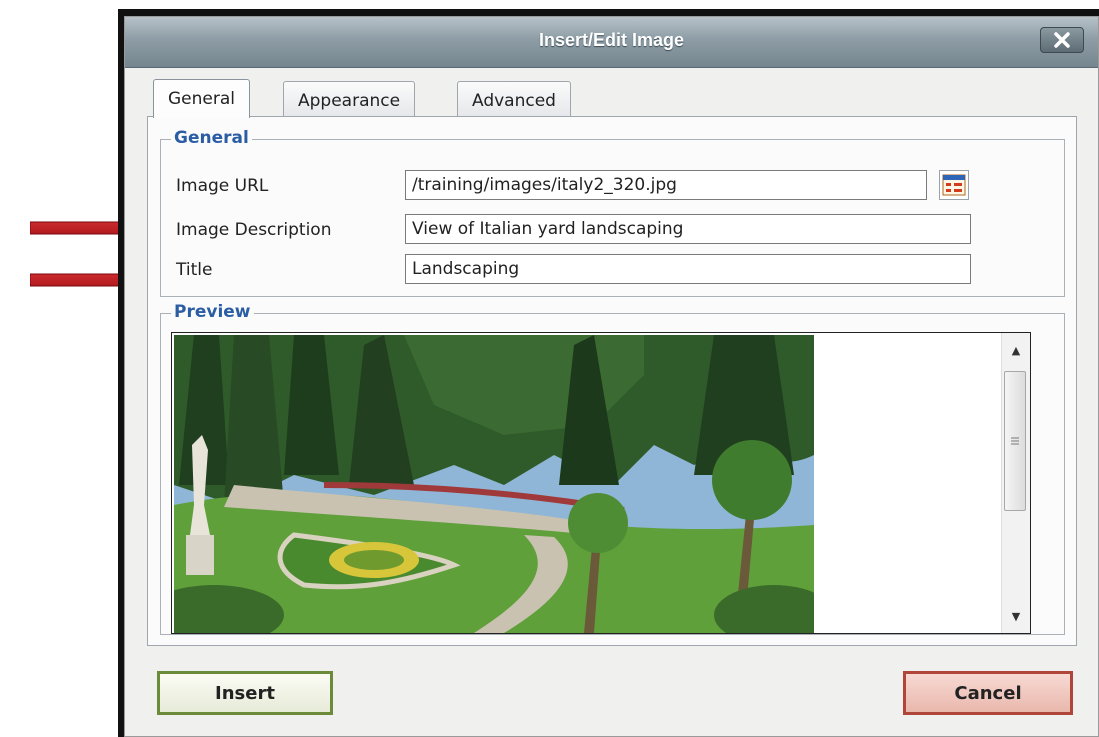  What do you see at coordinates (514, 99) in the screenshot?
I see `tab-advanced: Advanced` at bounding box center [514, 99].